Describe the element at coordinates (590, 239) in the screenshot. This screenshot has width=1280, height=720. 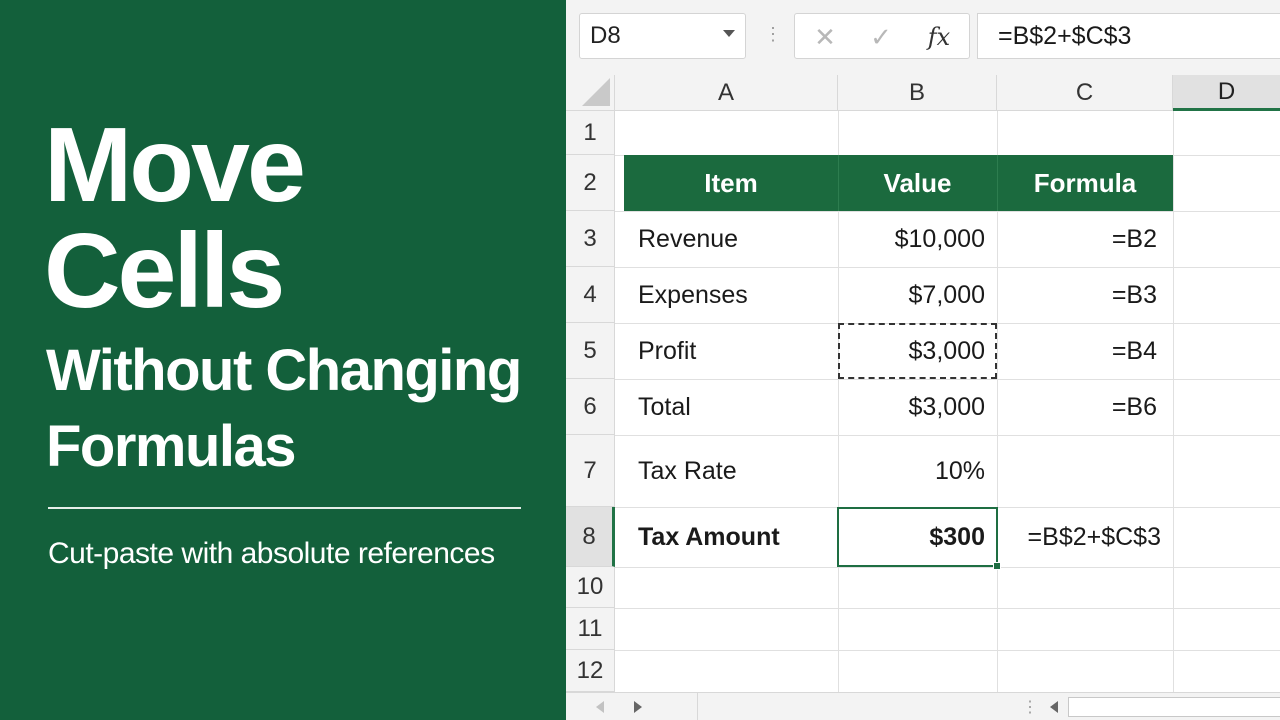
I see `row-header-3: 3` at that location.